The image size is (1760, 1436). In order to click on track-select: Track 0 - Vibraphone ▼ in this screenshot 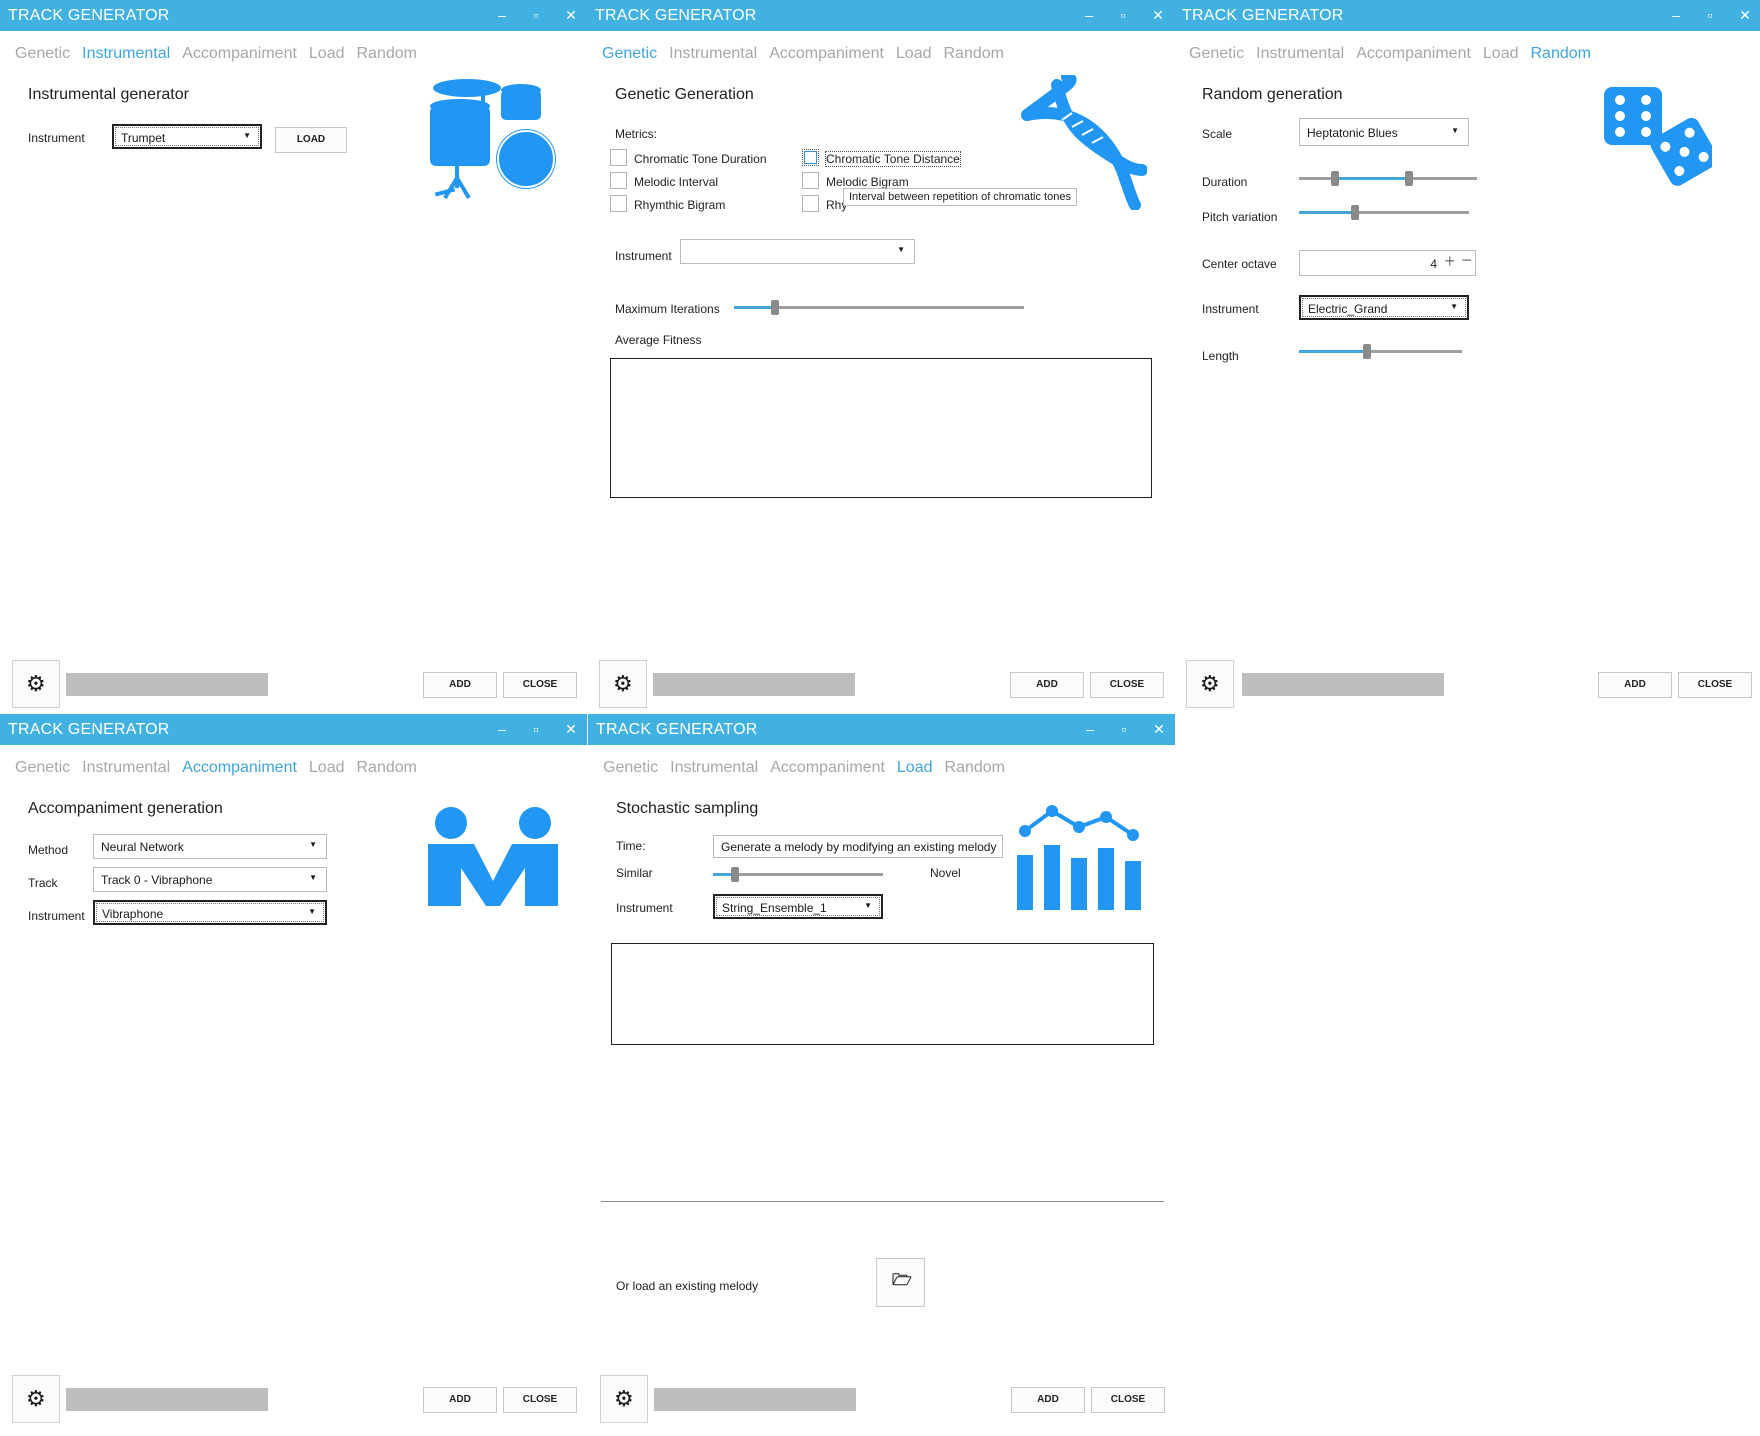, I will do `click(210, 879)`.